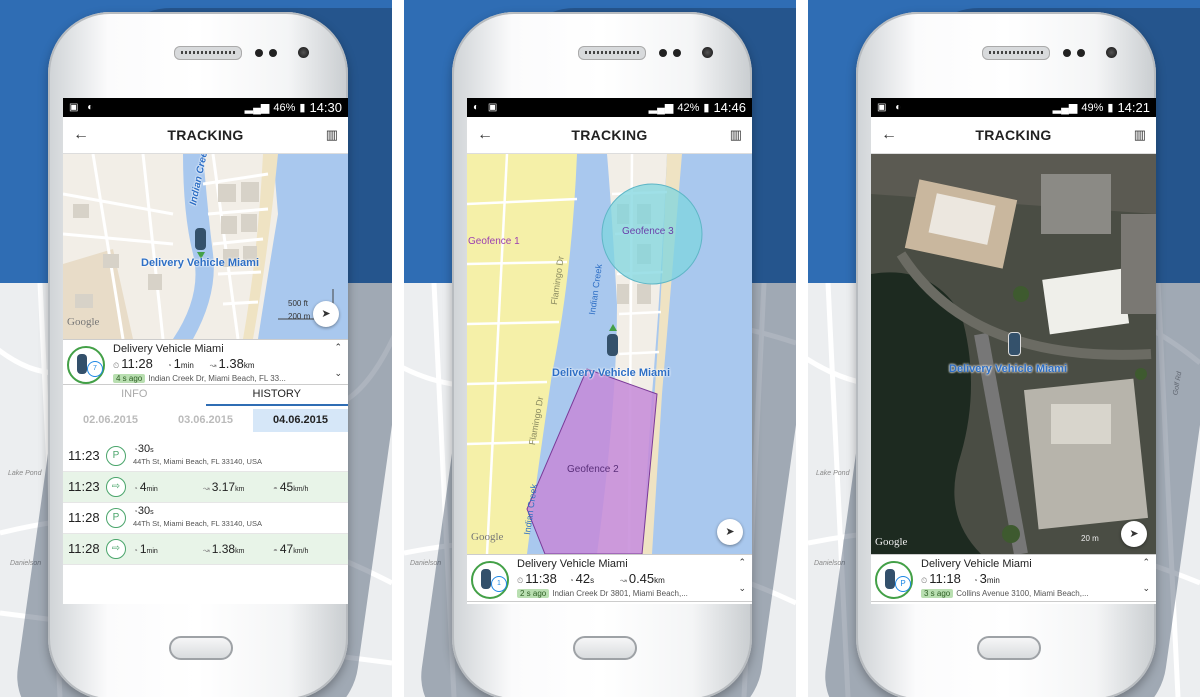 Image resolution: width=1200 pixels, height=697 pixels. I want to click on history-row: 11:28 ⇨ ◔ 1min ↝ 1.38km ◓ 47km/h, so click(205, 549).